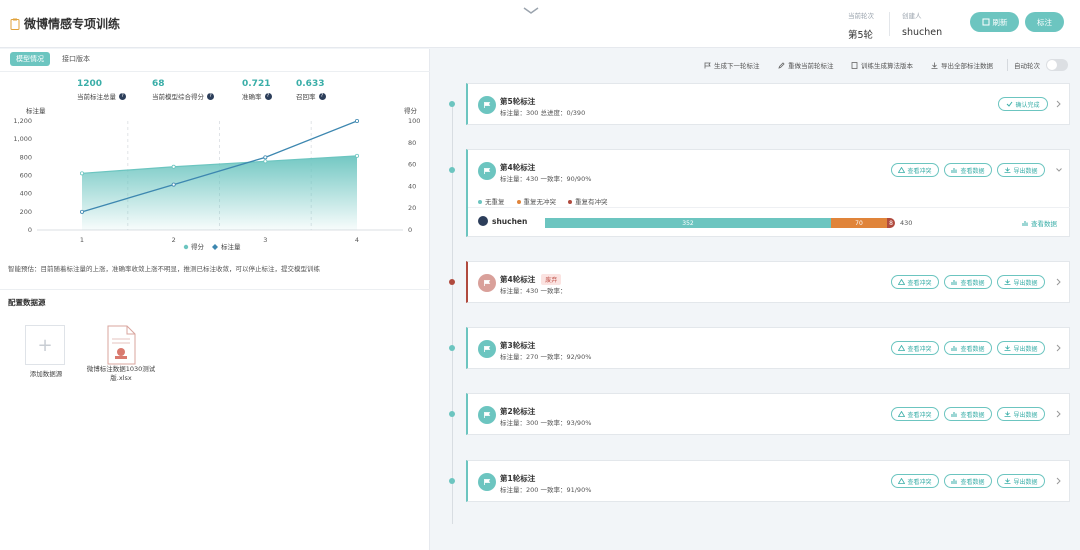 The width and height of the screenshot is (1080, 550). I want to click on train-algorithm-button: 训练生成算法版本, so click(882, 65).